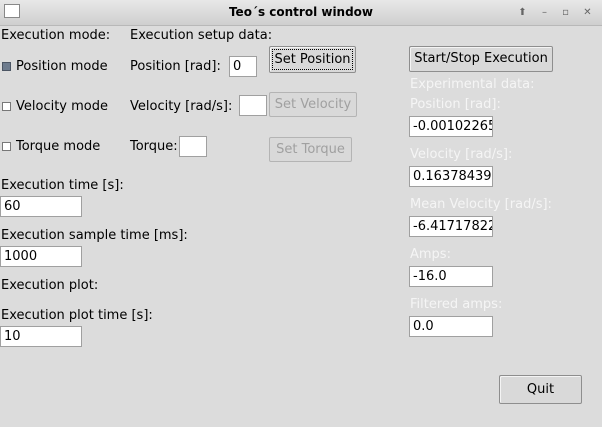 This screenshot has width=602, height=427. What do you see at coordinates (41, 206) in the screenshot?
I see `execution-time-input: 60` at bounding box center [41, 206].